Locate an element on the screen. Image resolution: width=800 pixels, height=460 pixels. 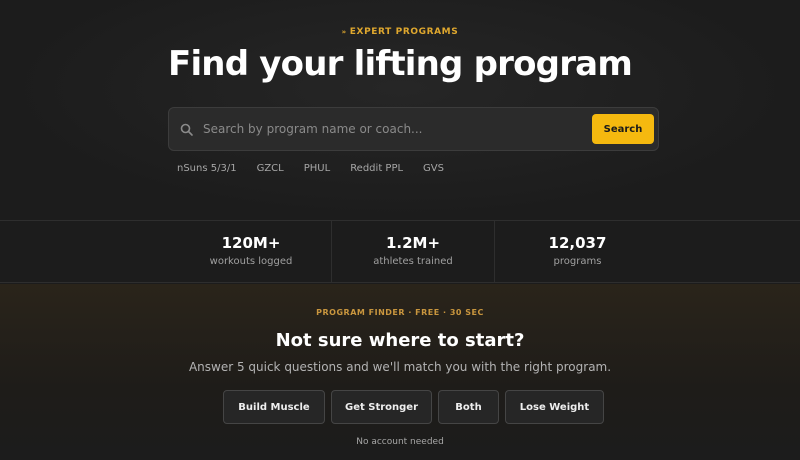
option-lose-weight: Lose Weight is located at coordinates (554, 407).